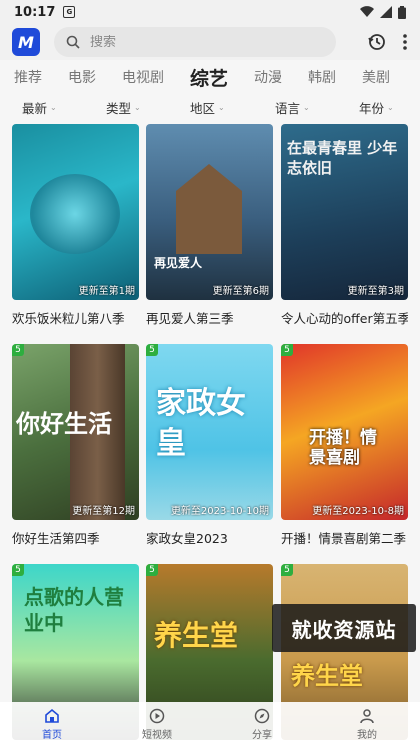  I want to click on card-title: 欢乐饭米粒儿第八季, so click(68, 318).